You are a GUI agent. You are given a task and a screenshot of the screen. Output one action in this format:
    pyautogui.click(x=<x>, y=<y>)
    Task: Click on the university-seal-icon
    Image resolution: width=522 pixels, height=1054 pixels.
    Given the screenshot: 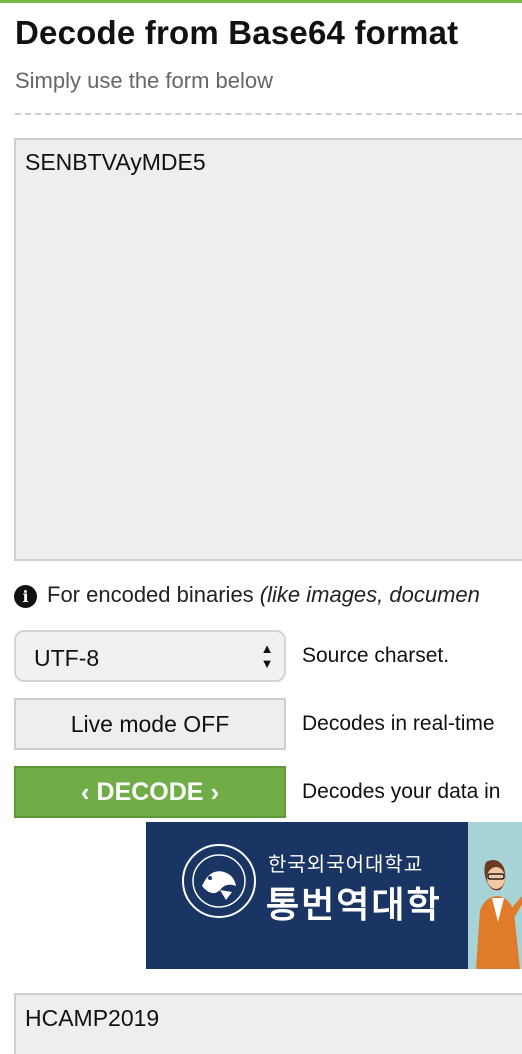 What is the action you would take?
    pyautogui.click(x=219, y=881)
    